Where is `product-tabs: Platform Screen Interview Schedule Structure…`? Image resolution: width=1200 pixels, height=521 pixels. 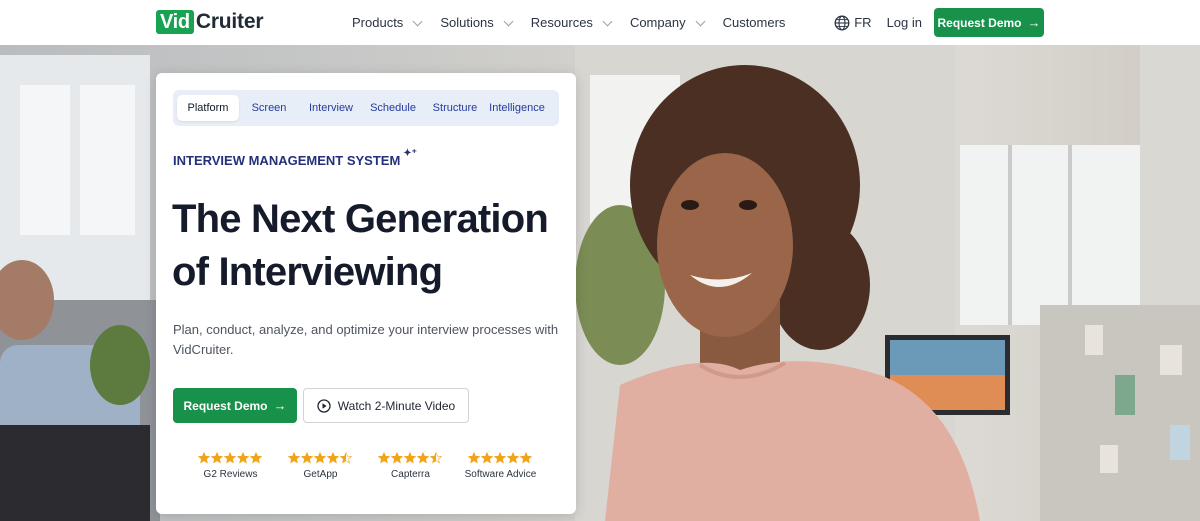
product-tabs: Platform Screen Interview Schedule Structure… is located at coordinates (366, 108).